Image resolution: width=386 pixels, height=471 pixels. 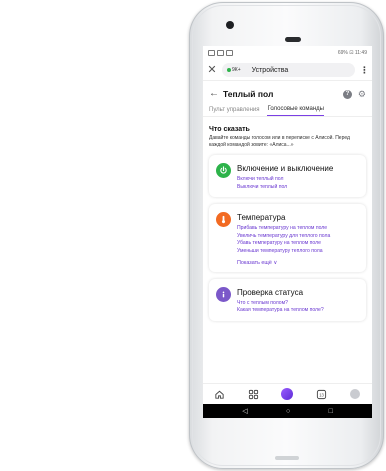 What do you see at coordinates (285, 168) in the screenshot?
I see `card-title: Включение и выключение` at bounding box center [285, 168].